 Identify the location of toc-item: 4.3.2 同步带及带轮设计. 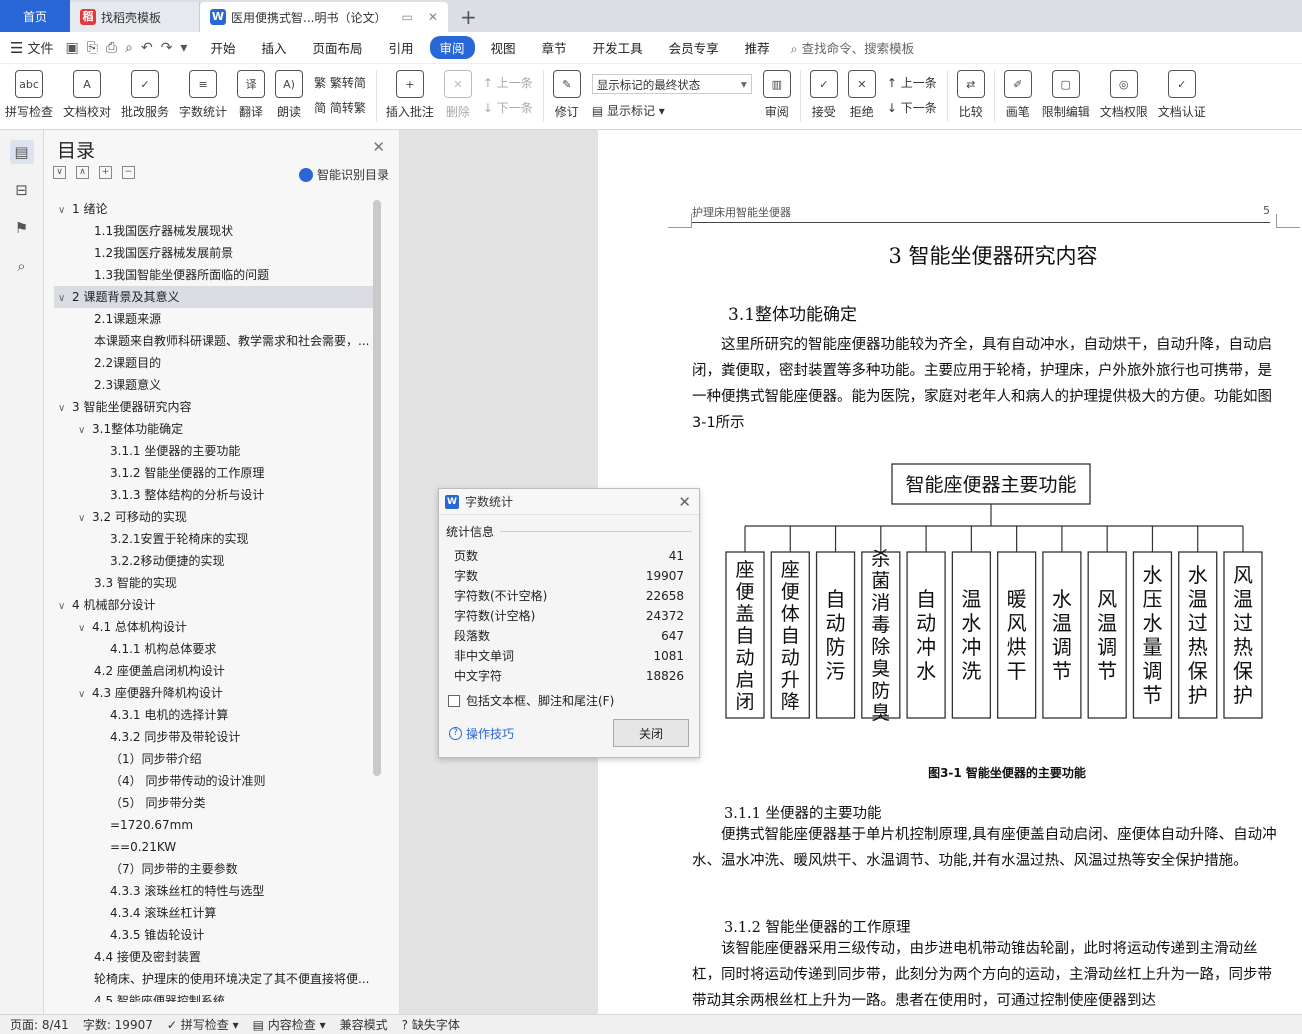
(214, 737).